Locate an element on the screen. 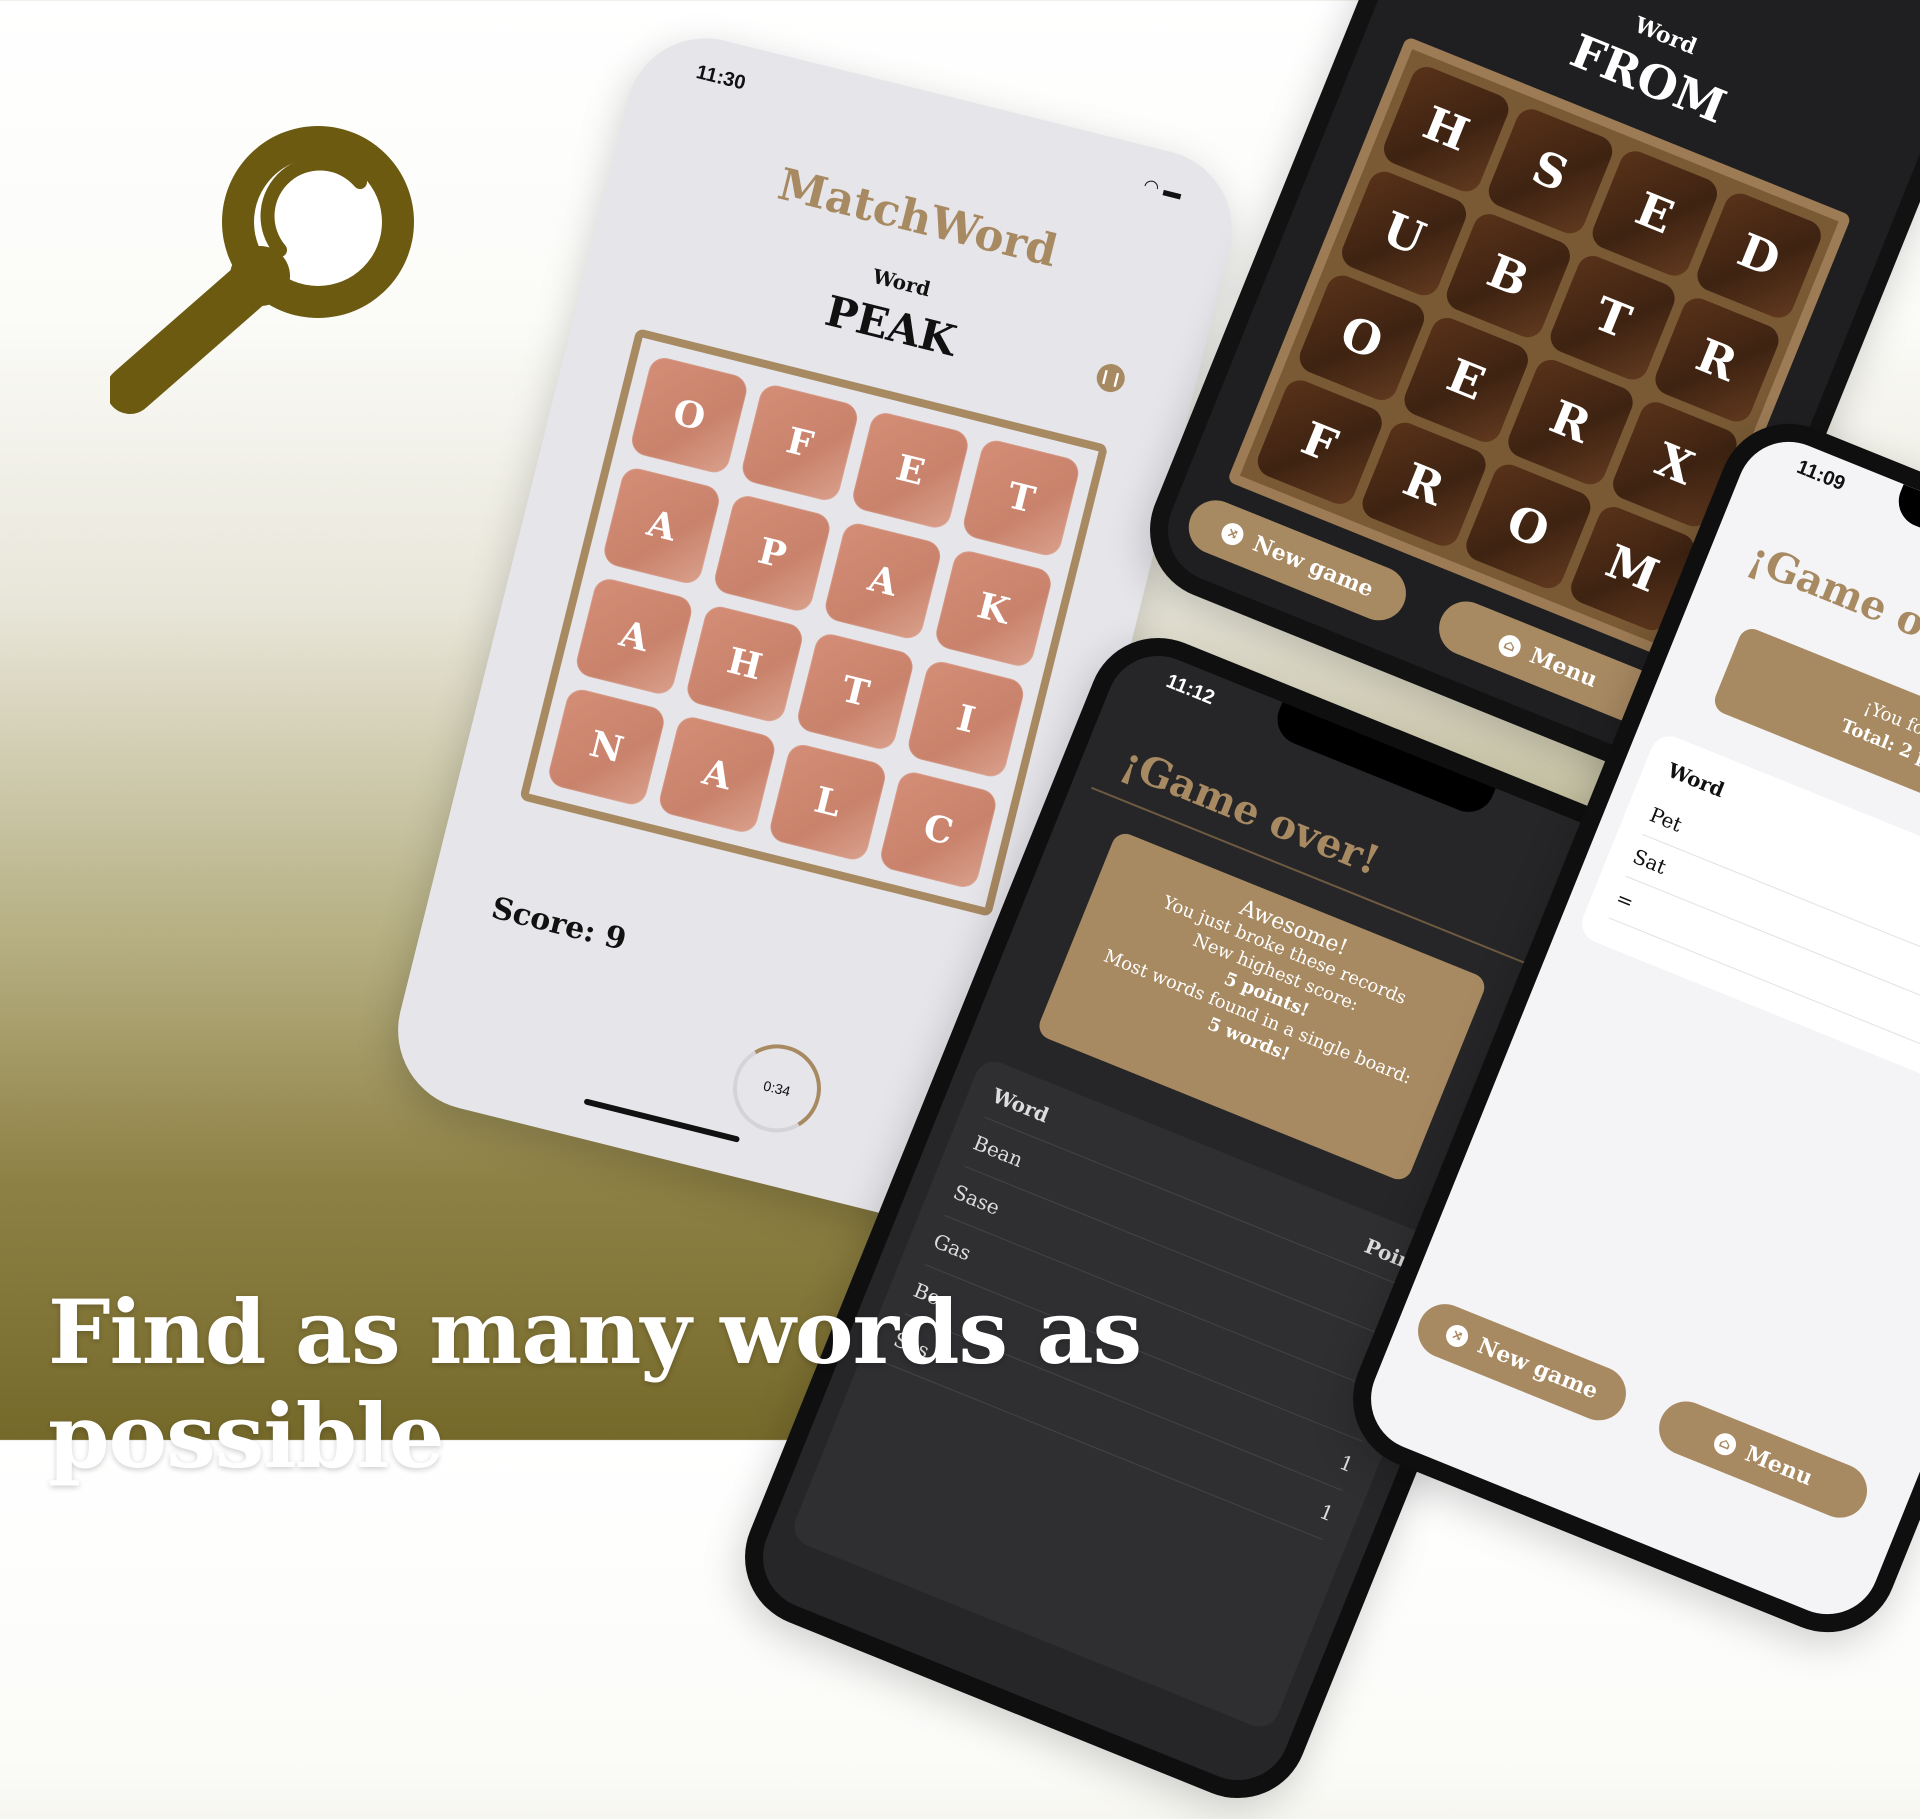 This screenshot has height=1819, width=1920. timer-text: 0:34 is located at coordinates (777, 1088).